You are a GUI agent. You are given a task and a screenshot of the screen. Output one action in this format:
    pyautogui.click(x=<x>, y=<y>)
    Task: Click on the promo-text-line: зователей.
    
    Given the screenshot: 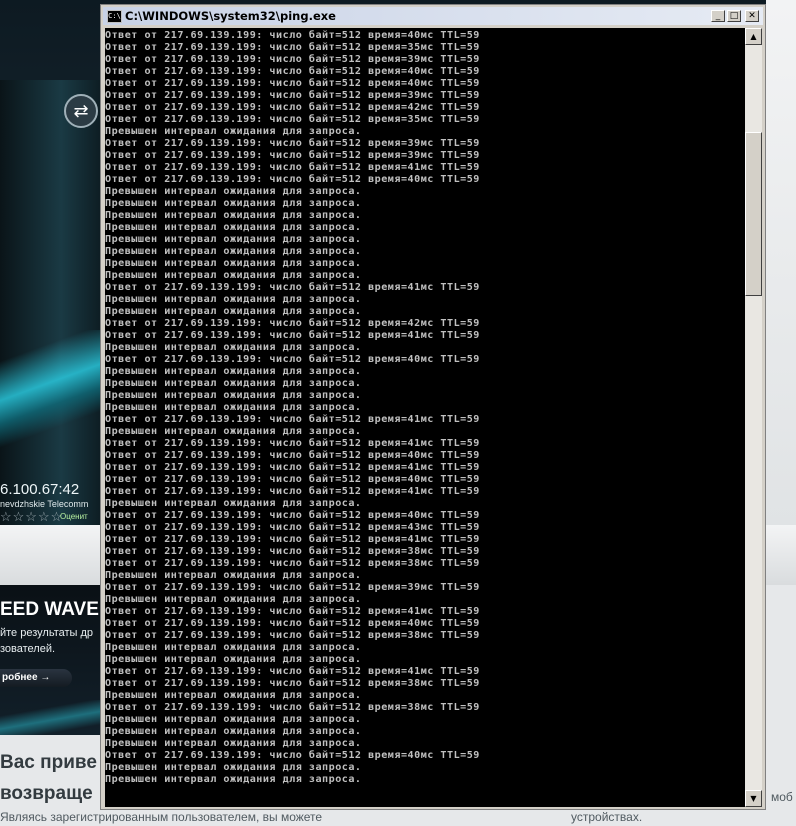 What is the action you would take?
    pyautogui.click(x=28, y=649)
    